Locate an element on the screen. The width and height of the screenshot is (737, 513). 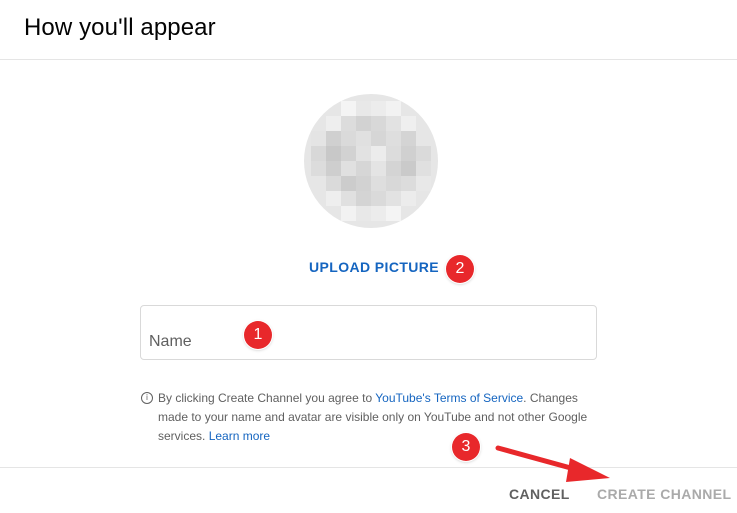
annotation-badge-3: 3 is located at coordinates (466, 447).